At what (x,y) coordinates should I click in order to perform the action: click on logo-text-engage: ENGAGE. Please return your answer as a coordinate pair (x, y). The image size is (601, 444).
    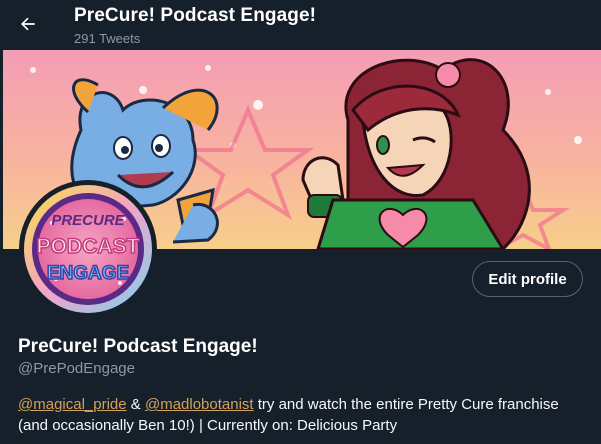
    Looking at the image, I should click on (88, 273).